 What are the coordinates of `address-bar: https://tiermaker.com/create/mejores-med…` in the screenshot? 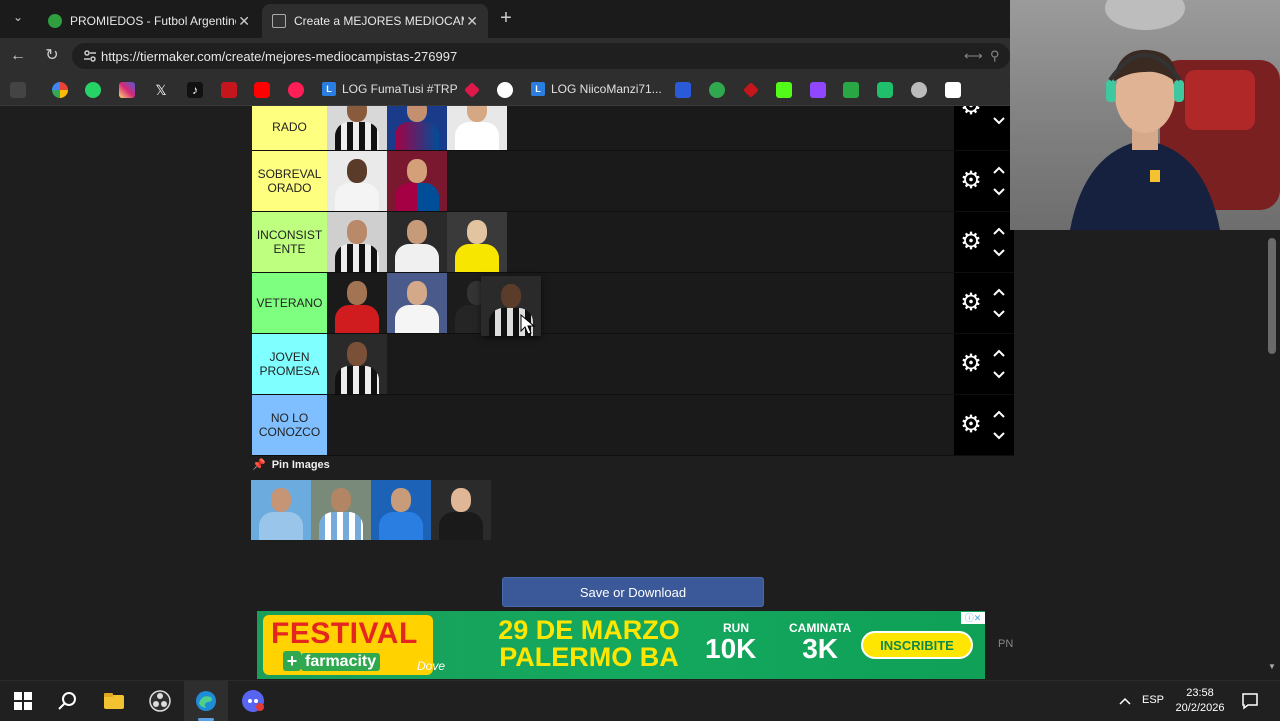 It's located at (541, 56).